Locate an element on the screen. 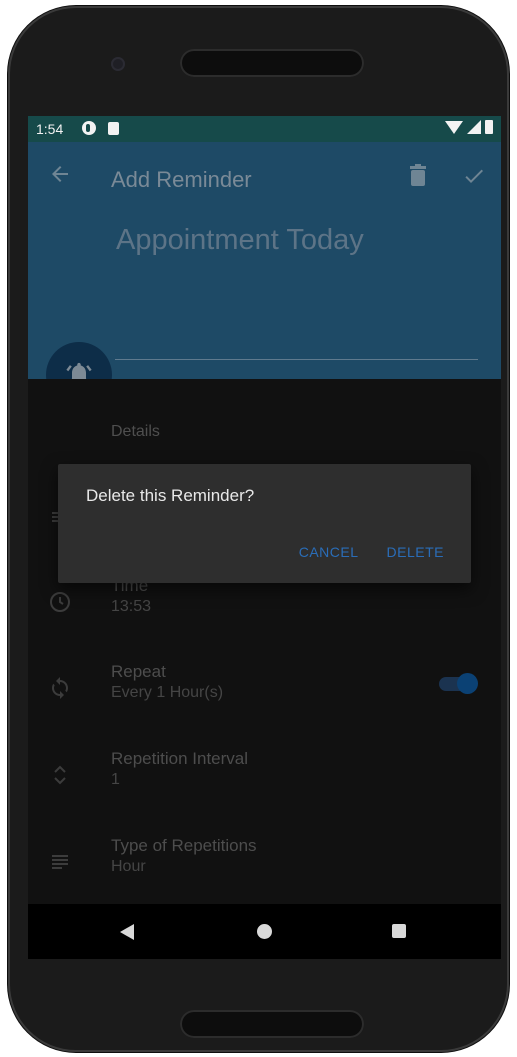 This screenshot has height=1057, width=517. repeat-switch-thumb is located at coordinates (467, 683).